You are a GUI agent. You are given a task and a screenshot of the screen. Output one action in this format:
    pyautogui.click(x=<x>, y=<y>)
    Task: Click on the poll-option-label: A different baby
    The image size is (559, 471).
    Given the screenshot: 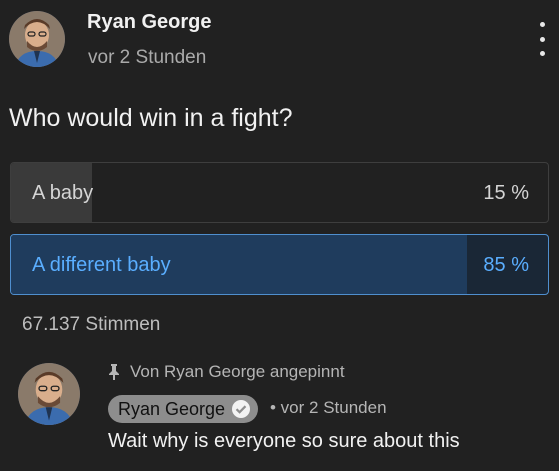 What is the action you would take?
    pyautogui.click(x=101, y=265)
    